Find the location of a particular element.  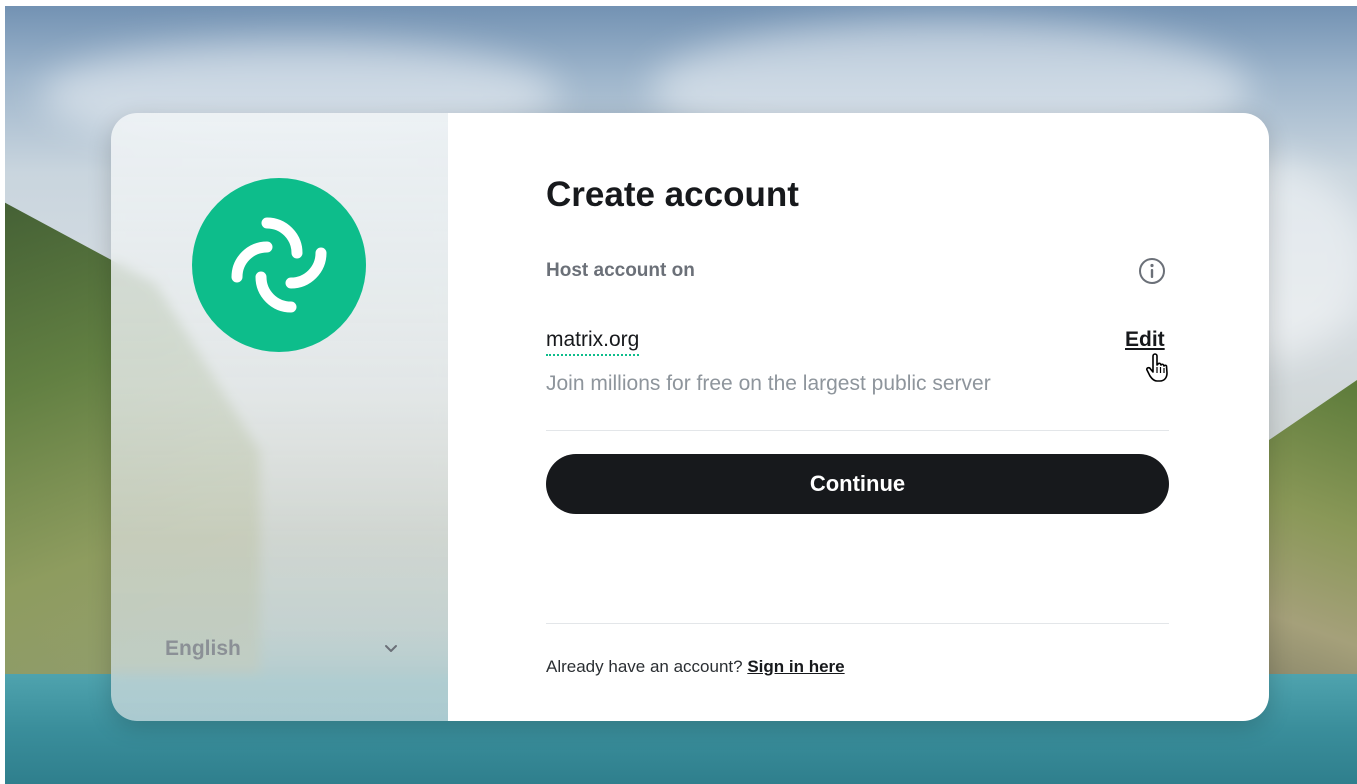

server-name: matrix.org is located at coordinates (593, 342).